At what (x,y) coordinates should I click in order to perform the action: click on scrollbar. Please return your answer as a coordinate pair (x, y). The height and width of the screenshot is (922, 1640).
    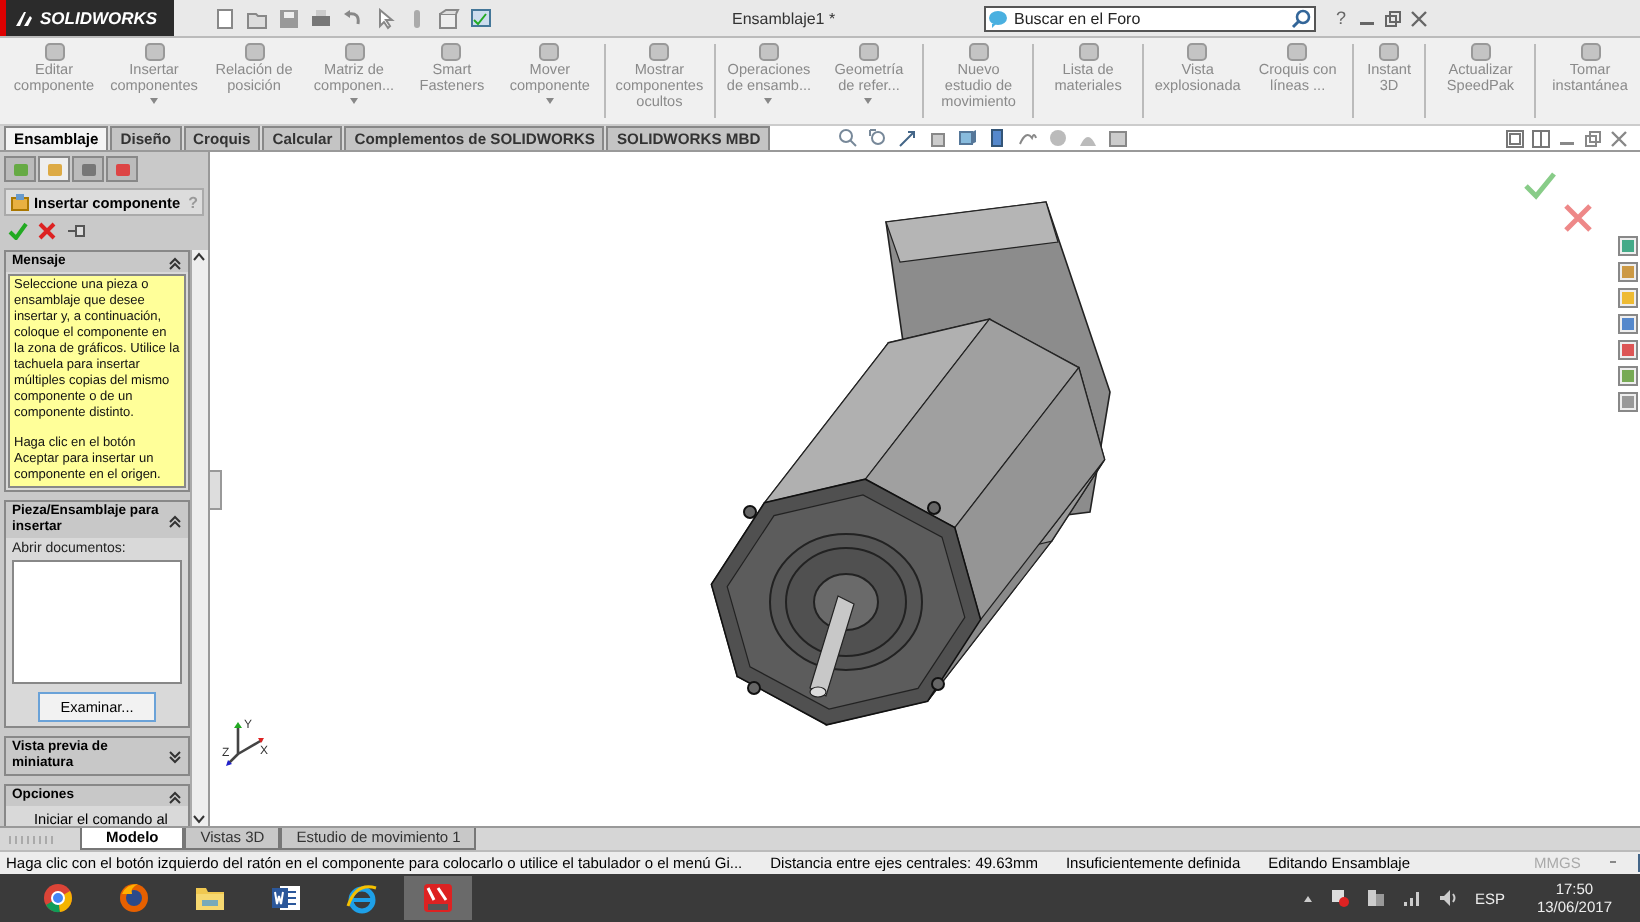
    Looking at the image, I should click on (199, 538).